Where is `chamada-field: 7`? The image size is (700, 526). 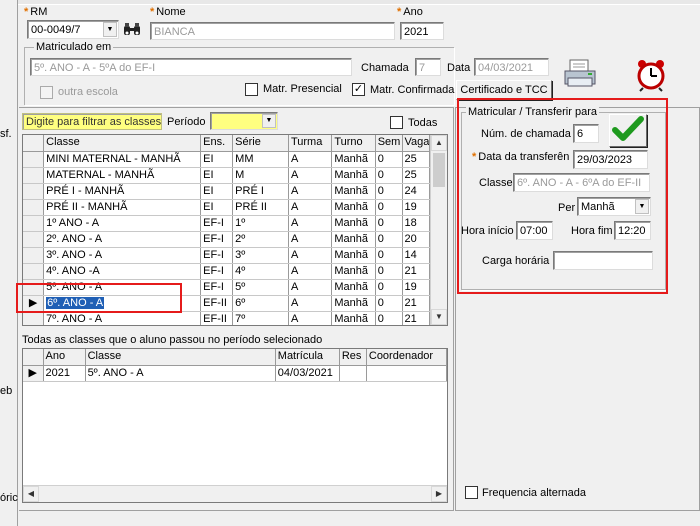 chamada-field: 7 is located at coordinates (428, 67).